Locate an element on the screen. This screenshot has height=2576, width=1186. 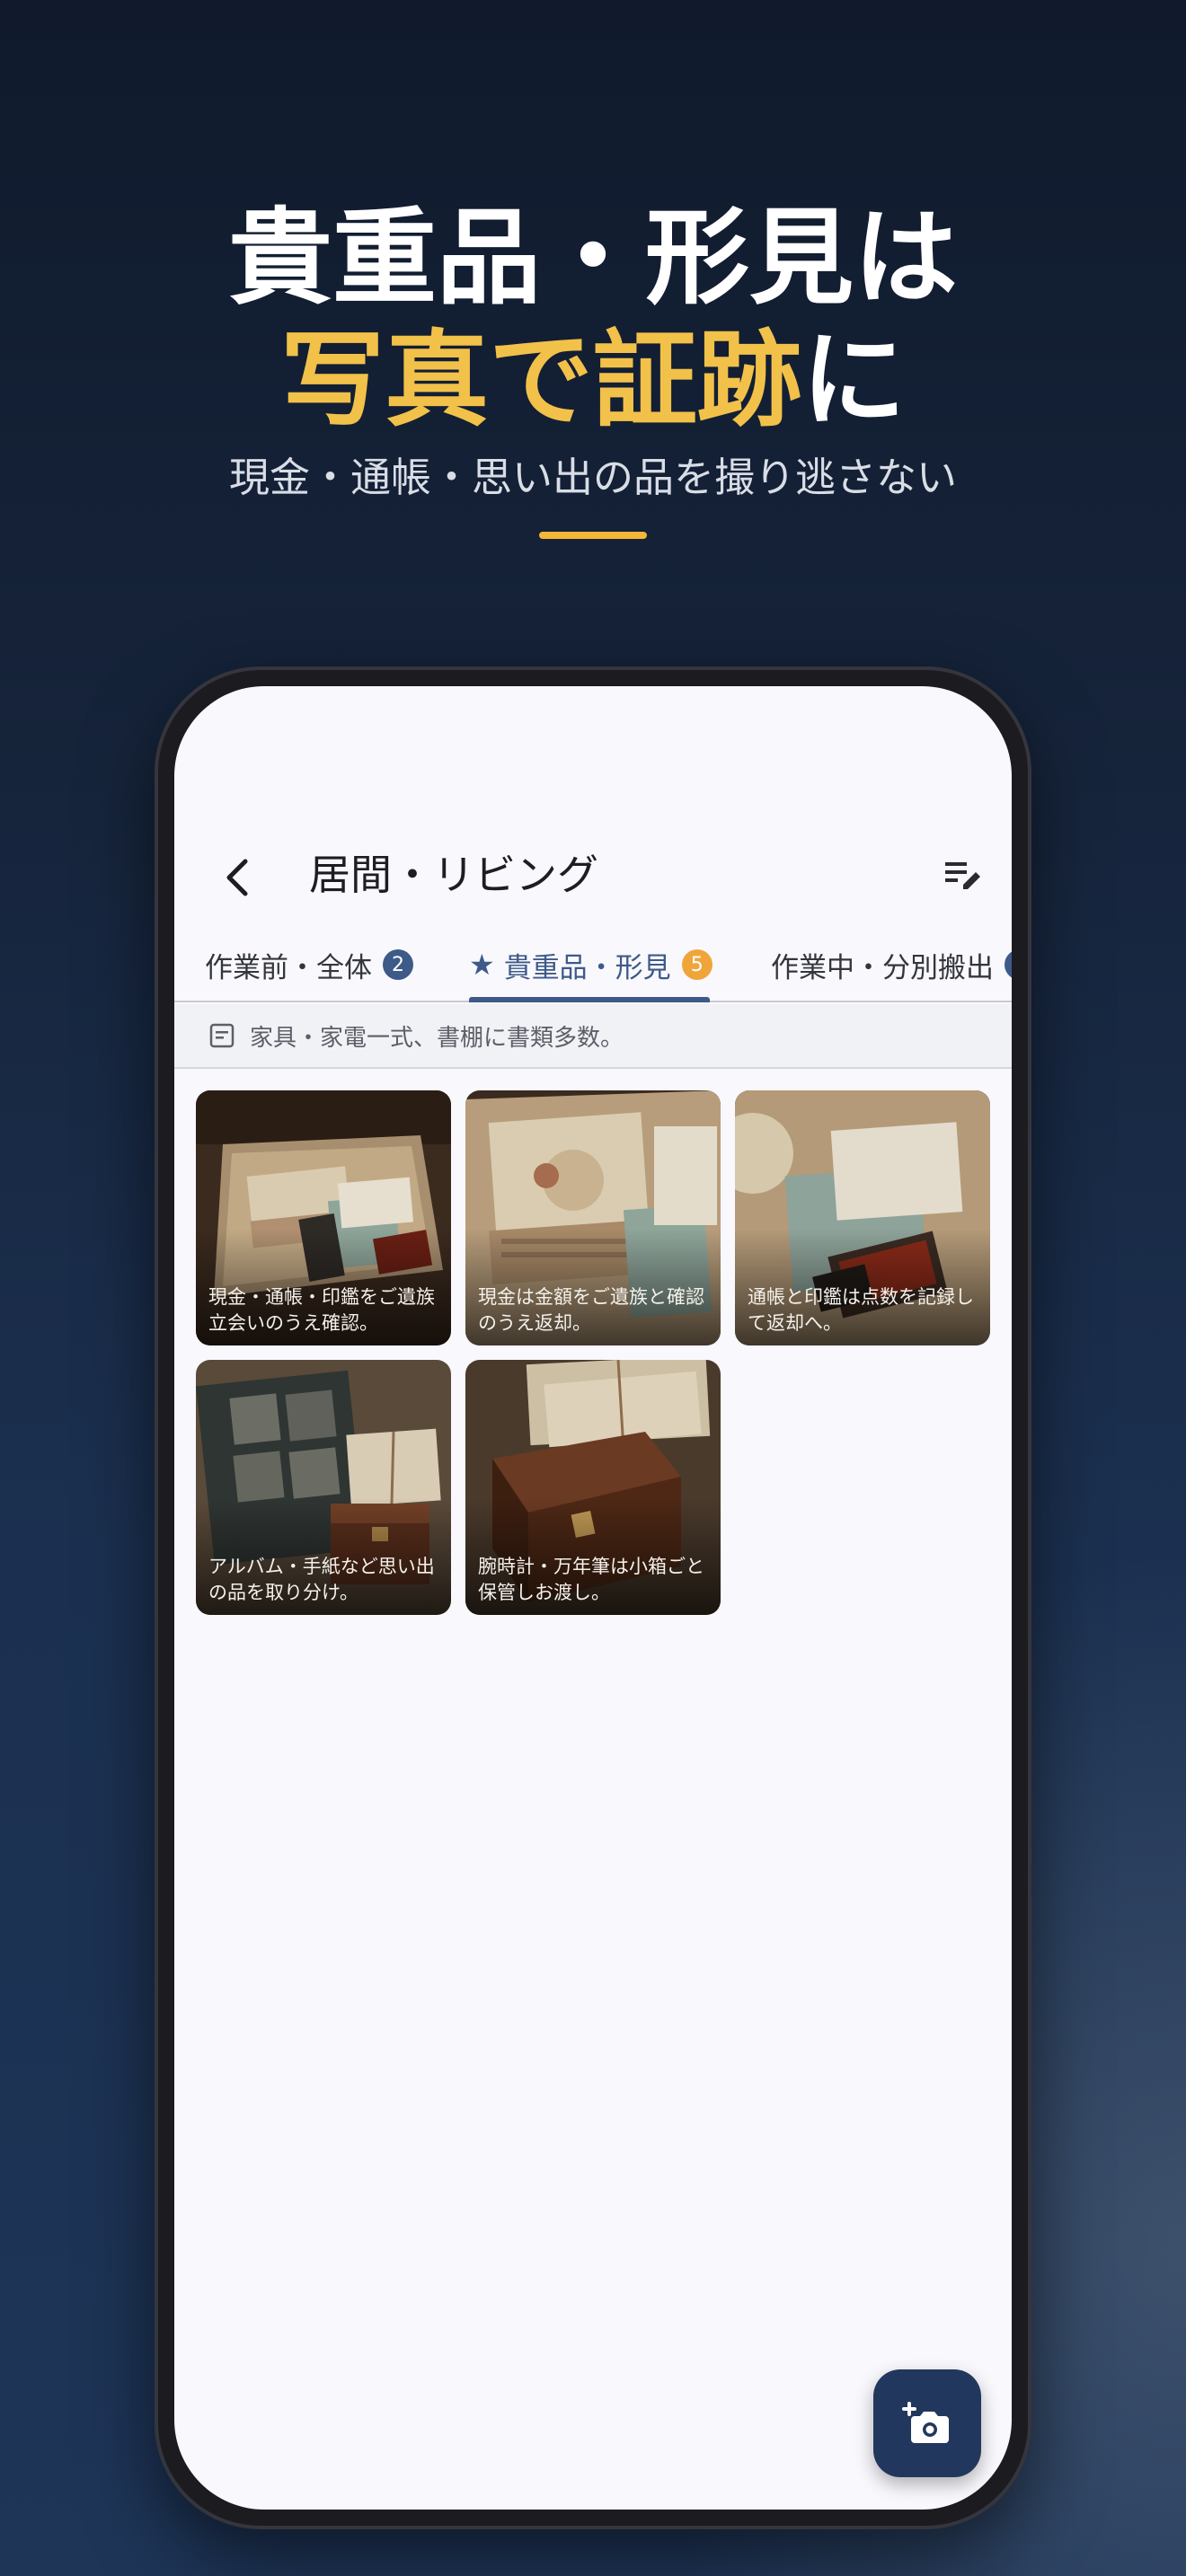
photo-card: 現金・通帳・印鑑をご遺族立会いのうえ確認。 is located at coordinates (323, 1217).